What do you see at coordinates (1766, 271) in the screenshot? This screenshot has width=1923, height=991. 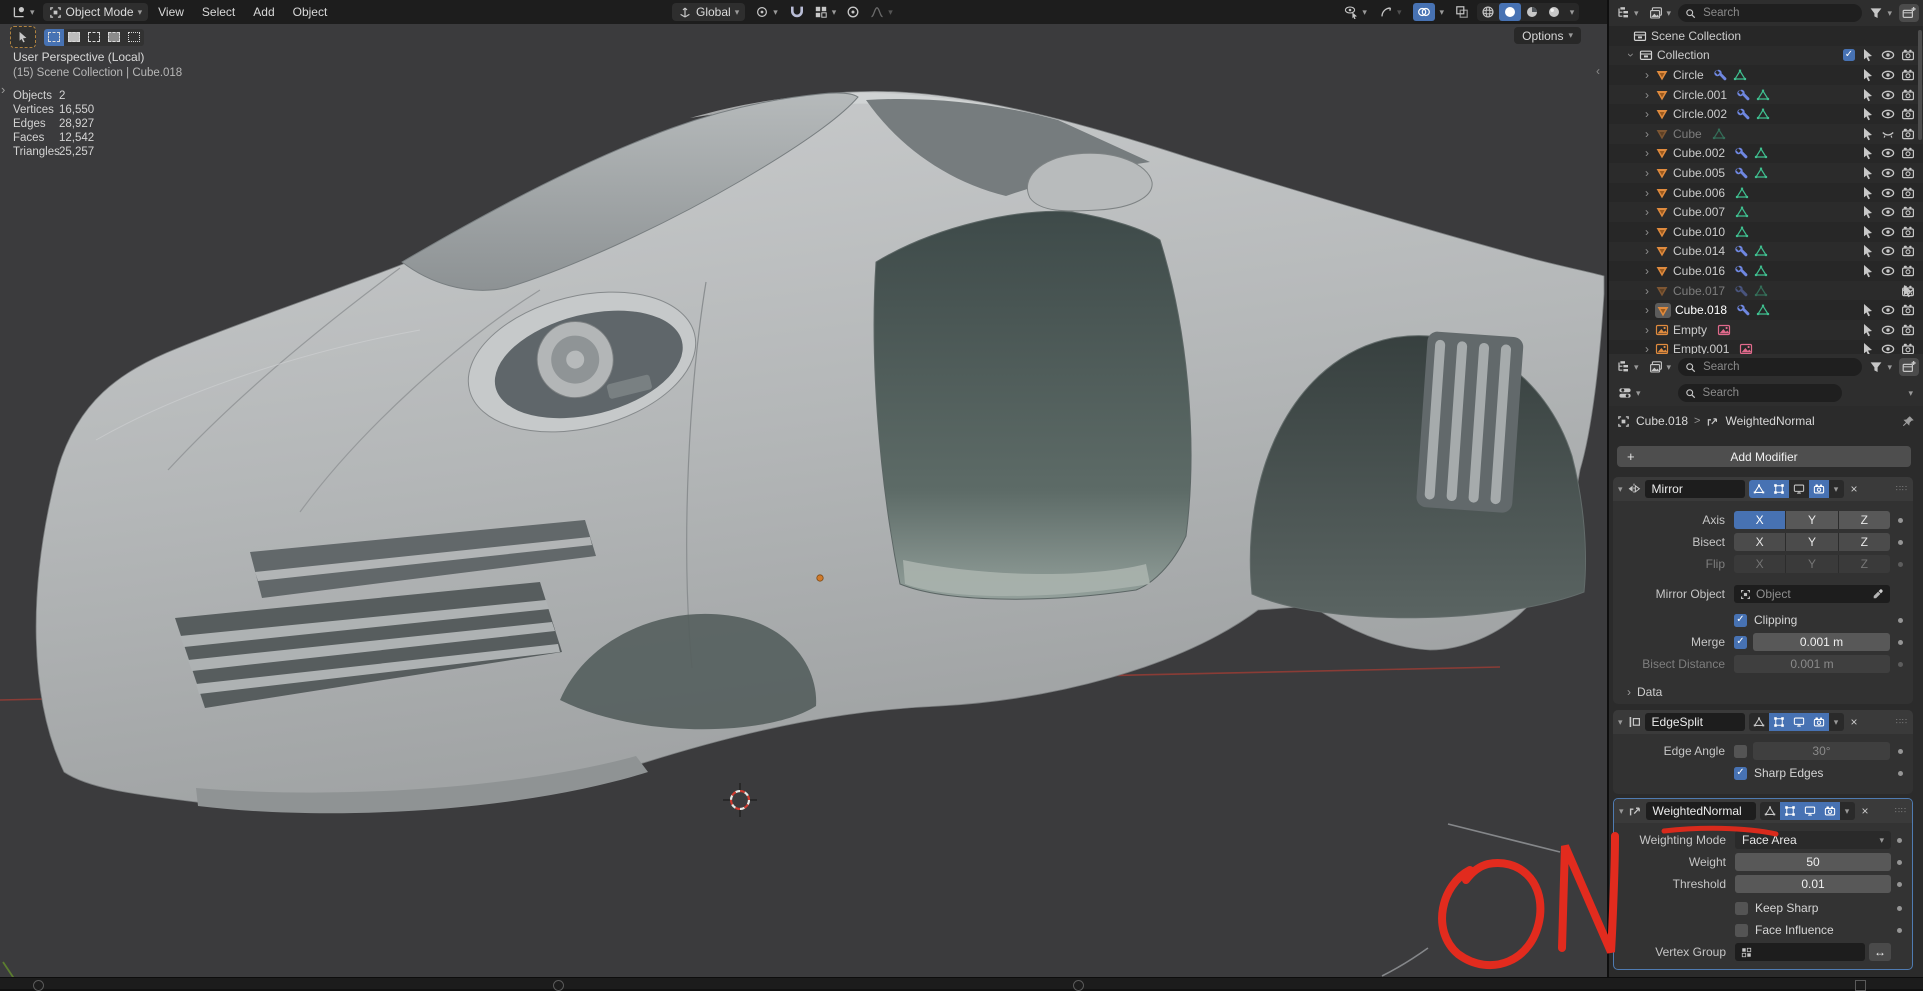 I see `outliner-row-object: › Cube.016` at bounding box center [1766, 271].